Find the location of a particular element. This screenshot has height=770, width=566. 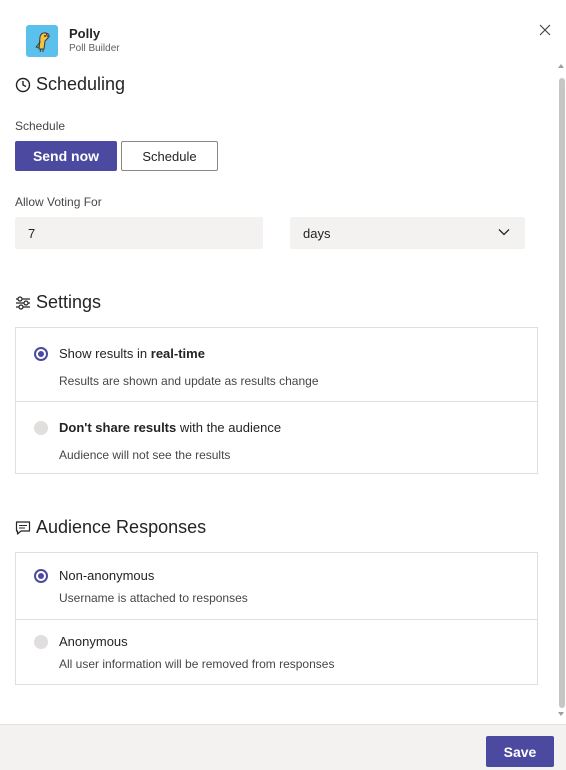

scheduling-title: Scheduling is located at coordinates (81, 84).